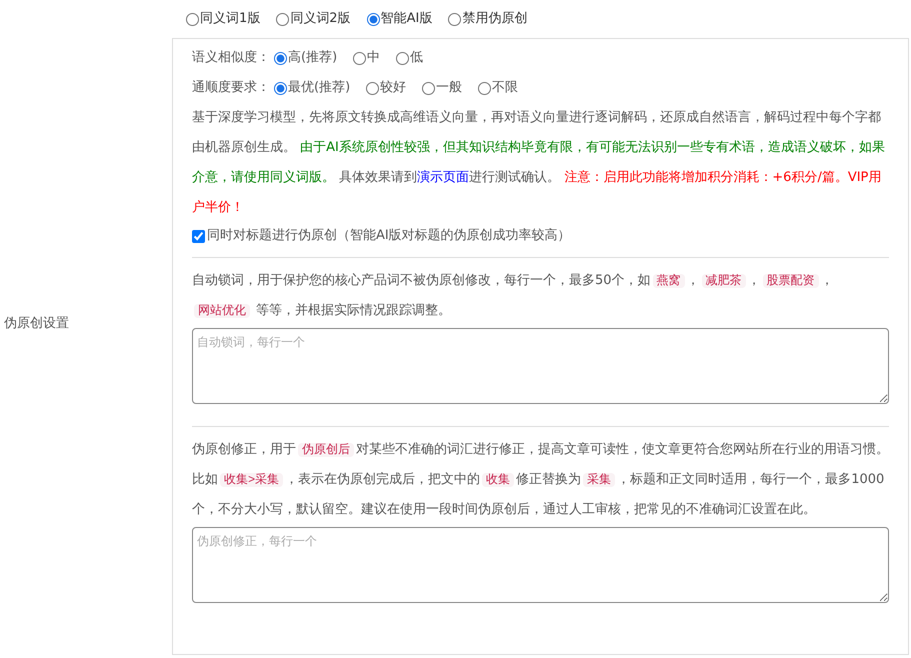 Image resolution: width=911 pixels, height=658 pixels. I want to click on fluency-label: 通顺度要求：, so click(231, 88).